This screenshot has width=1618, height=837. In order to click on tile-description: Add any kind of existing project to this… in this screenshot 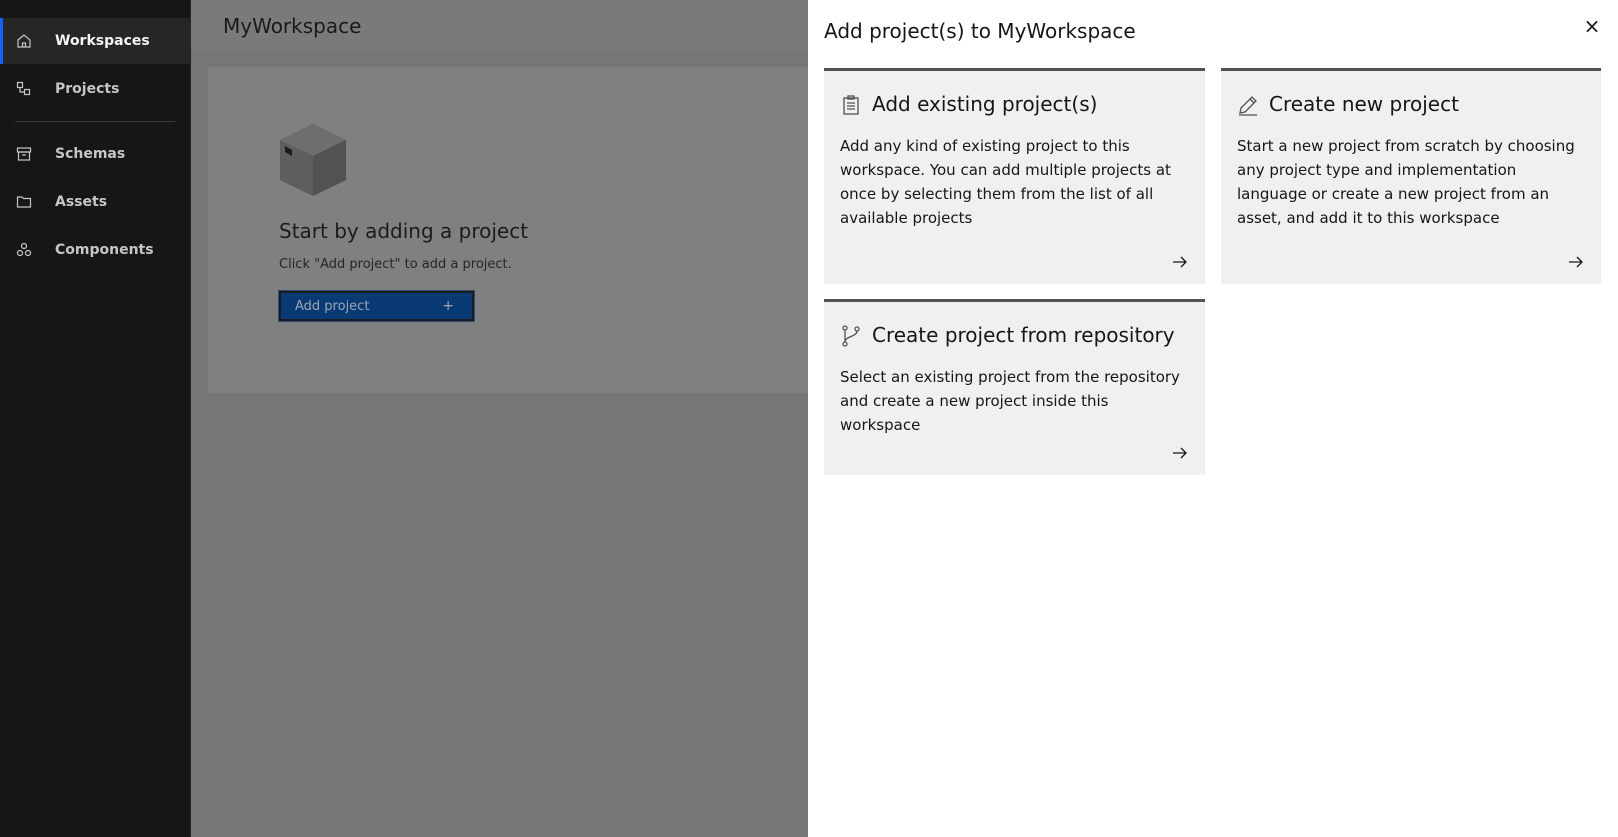, I will do `click(1005, 182)`.